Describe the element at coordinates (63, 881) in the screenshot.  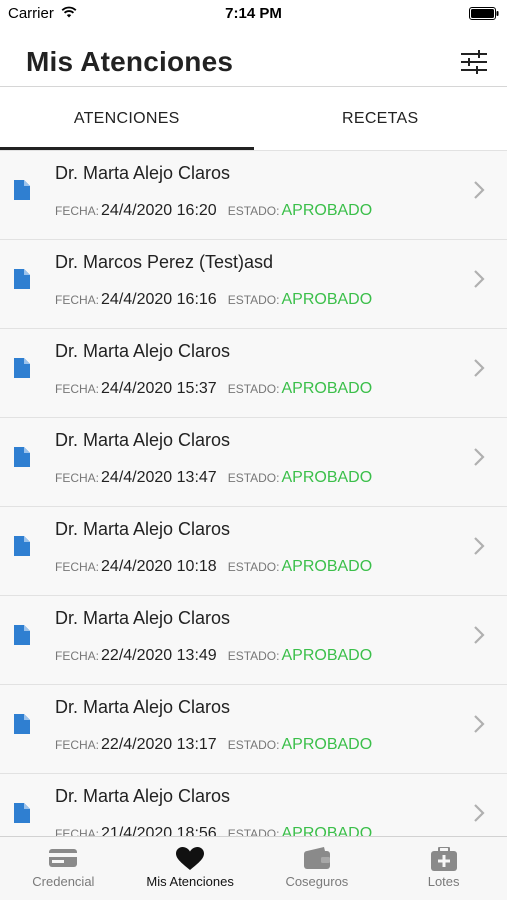
I see `tabbar-label: Credencial` at that location.